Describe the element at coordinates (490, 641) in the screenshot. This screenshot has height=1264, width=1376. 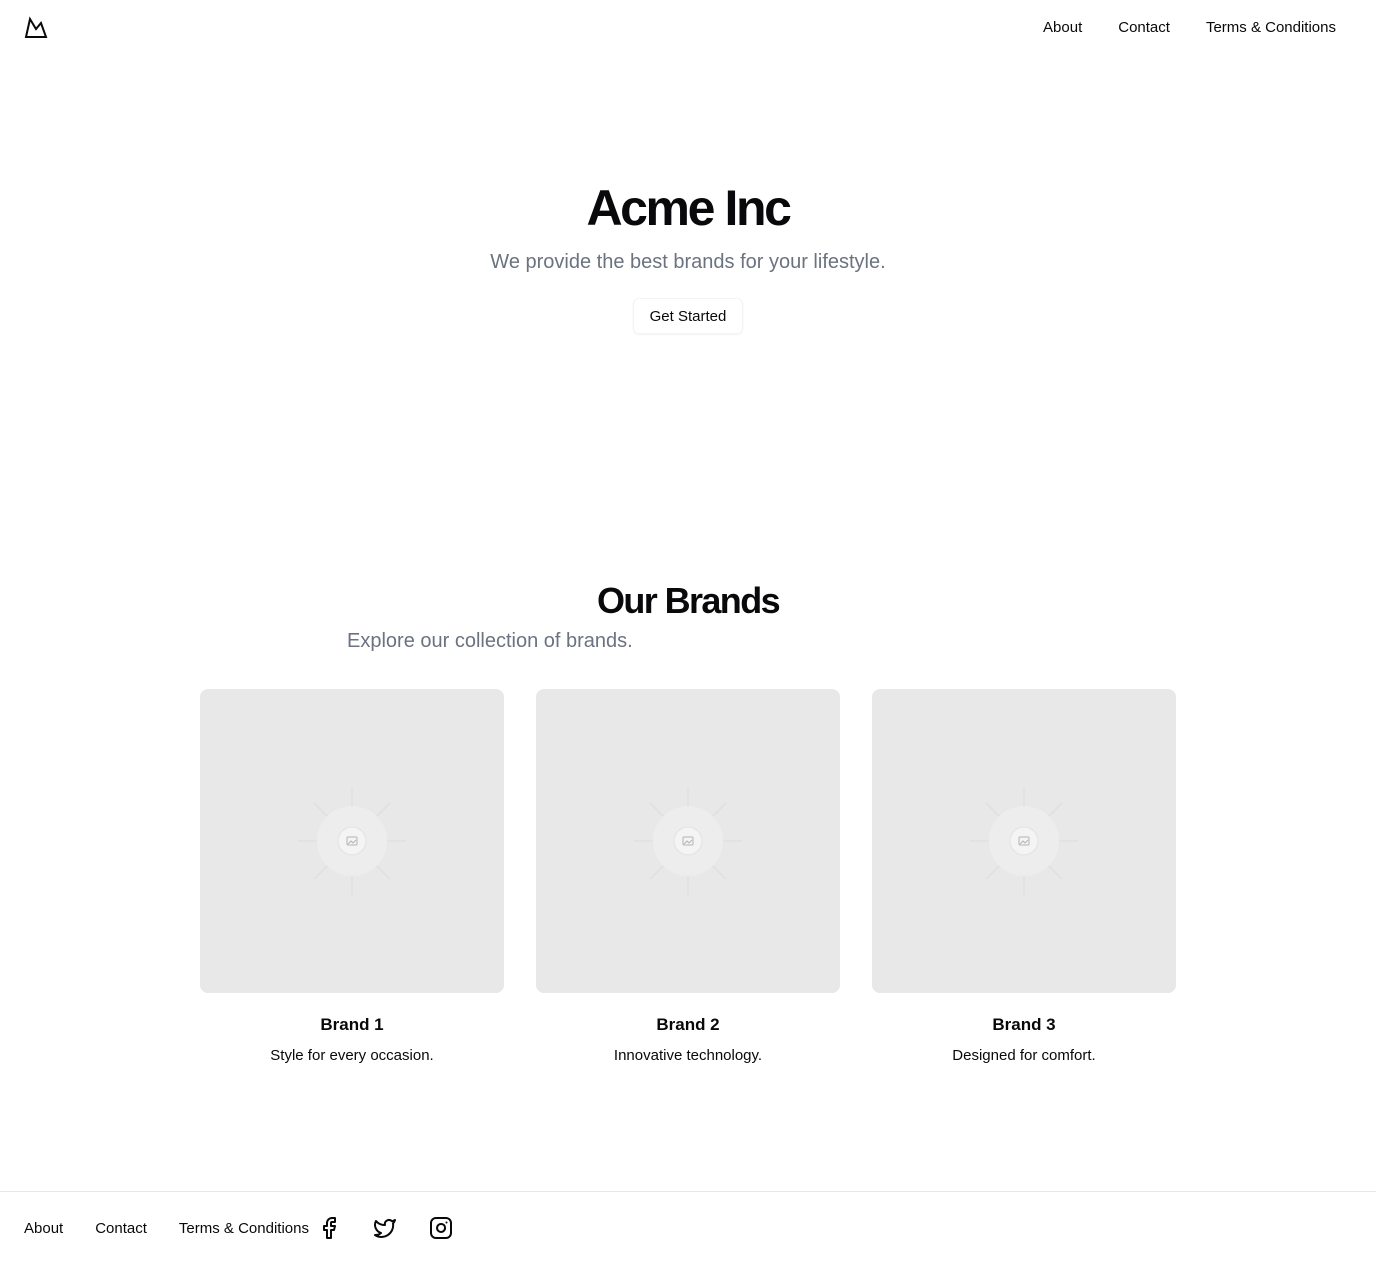
I see `brands-subtitle: Explore our collection of brands.` at that location.